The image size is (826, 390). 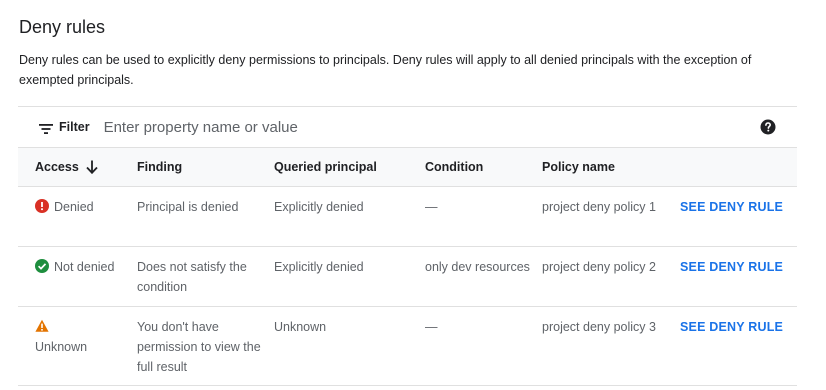 I want to click on access-cell: Not denied, so click(x=77, y=276).